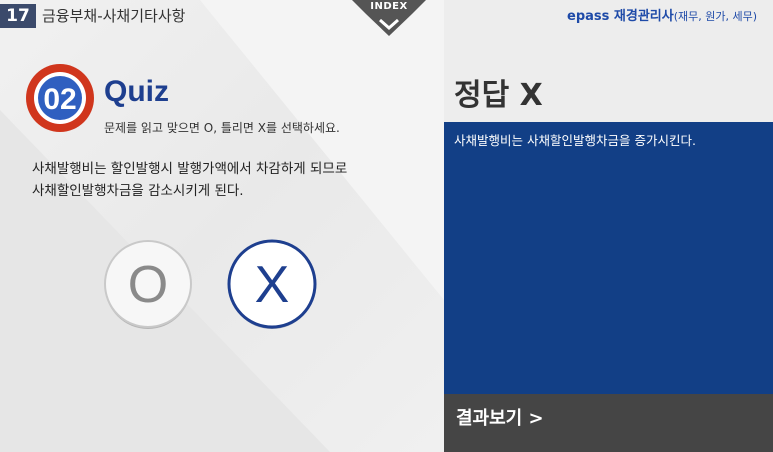  I want to click on chapter-title: 금융부채-사채기타사항, so click(114, 16).